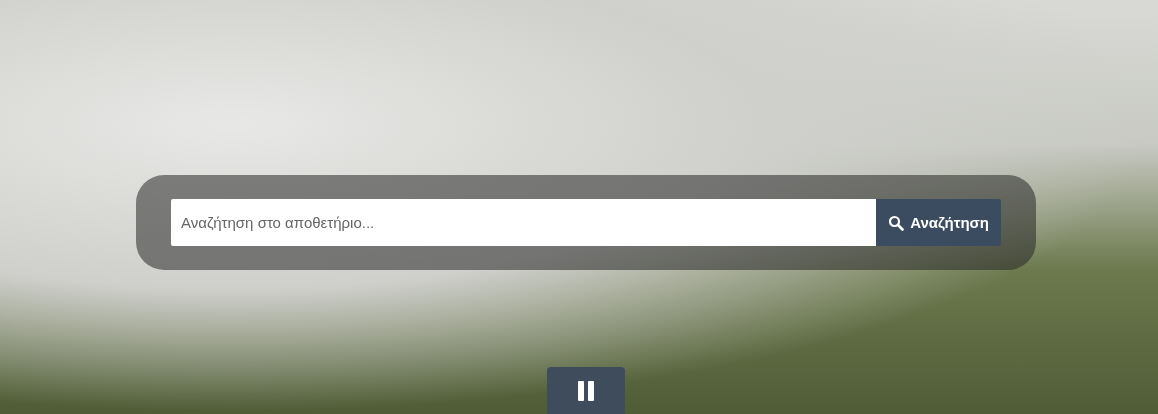  What do you see at coordinates (896, 222) in the screenshot?
I see `search-icon` at bounding box center [896, 222].